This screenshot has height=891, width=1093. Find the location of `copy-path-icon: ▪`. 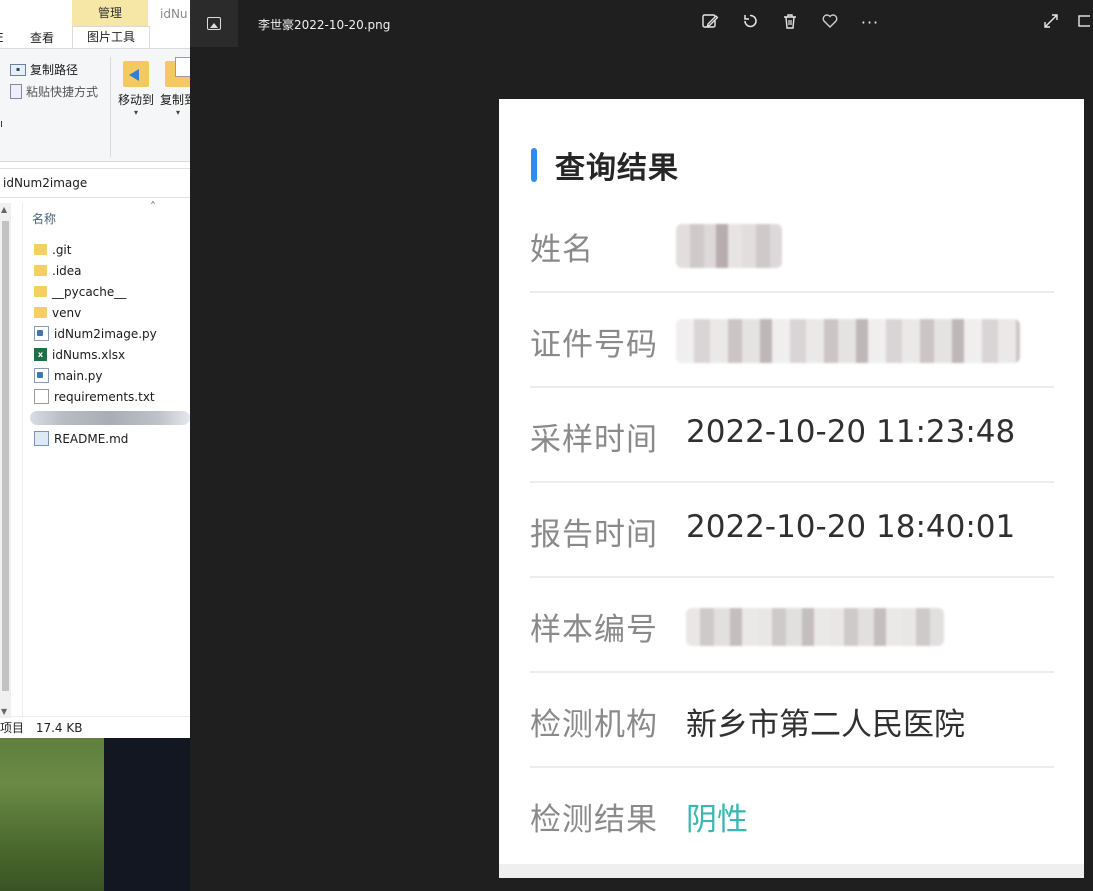

copy-path-icon: ▪ is located at coordinates (18, 69).